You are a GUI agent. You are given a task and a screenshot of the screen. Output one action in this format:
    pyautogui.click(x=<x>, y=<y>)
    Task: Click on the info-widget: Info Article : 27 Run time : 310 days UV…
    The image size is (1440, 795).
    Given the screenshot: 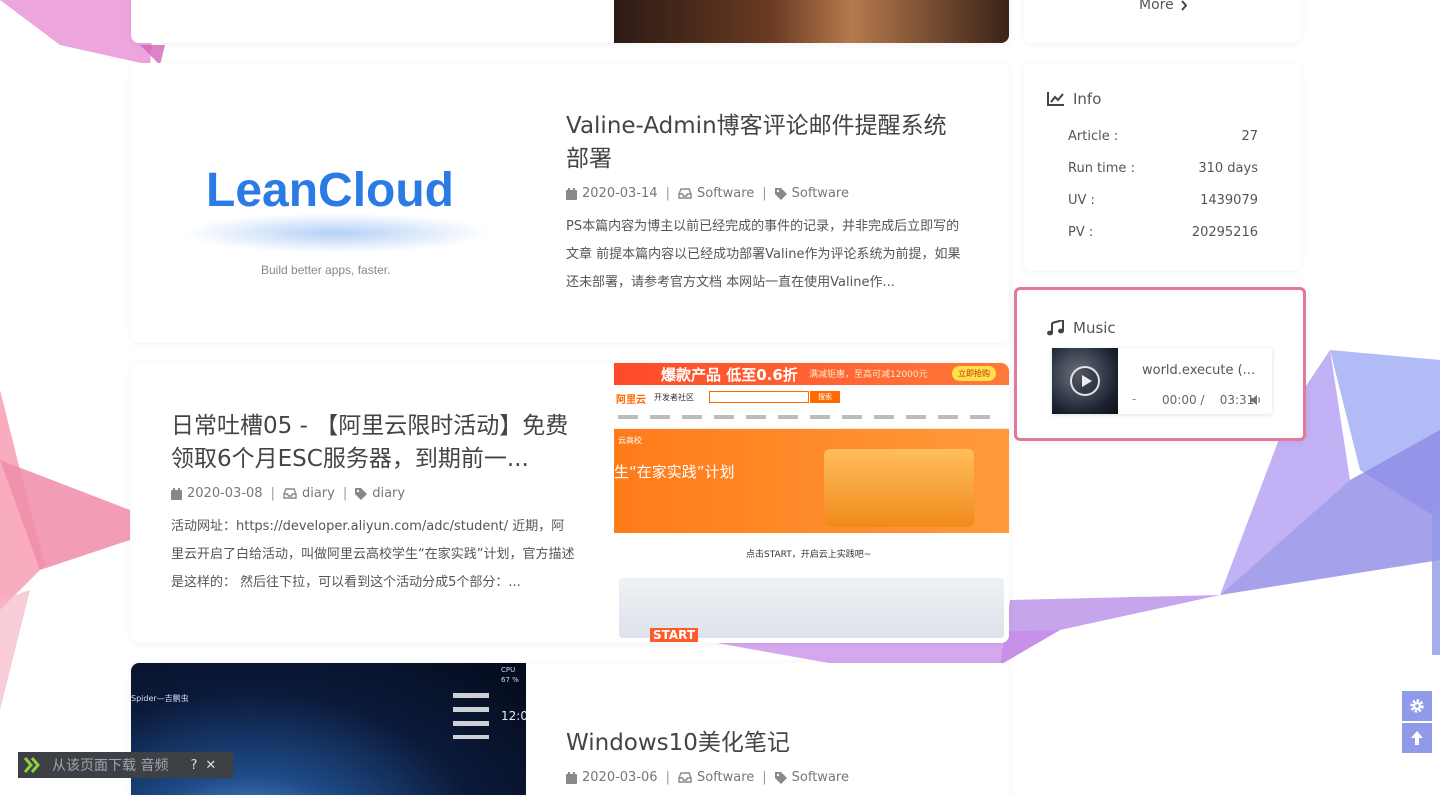 What is the action you would take?
    pyautogui.click(x=1162, y=167)
    